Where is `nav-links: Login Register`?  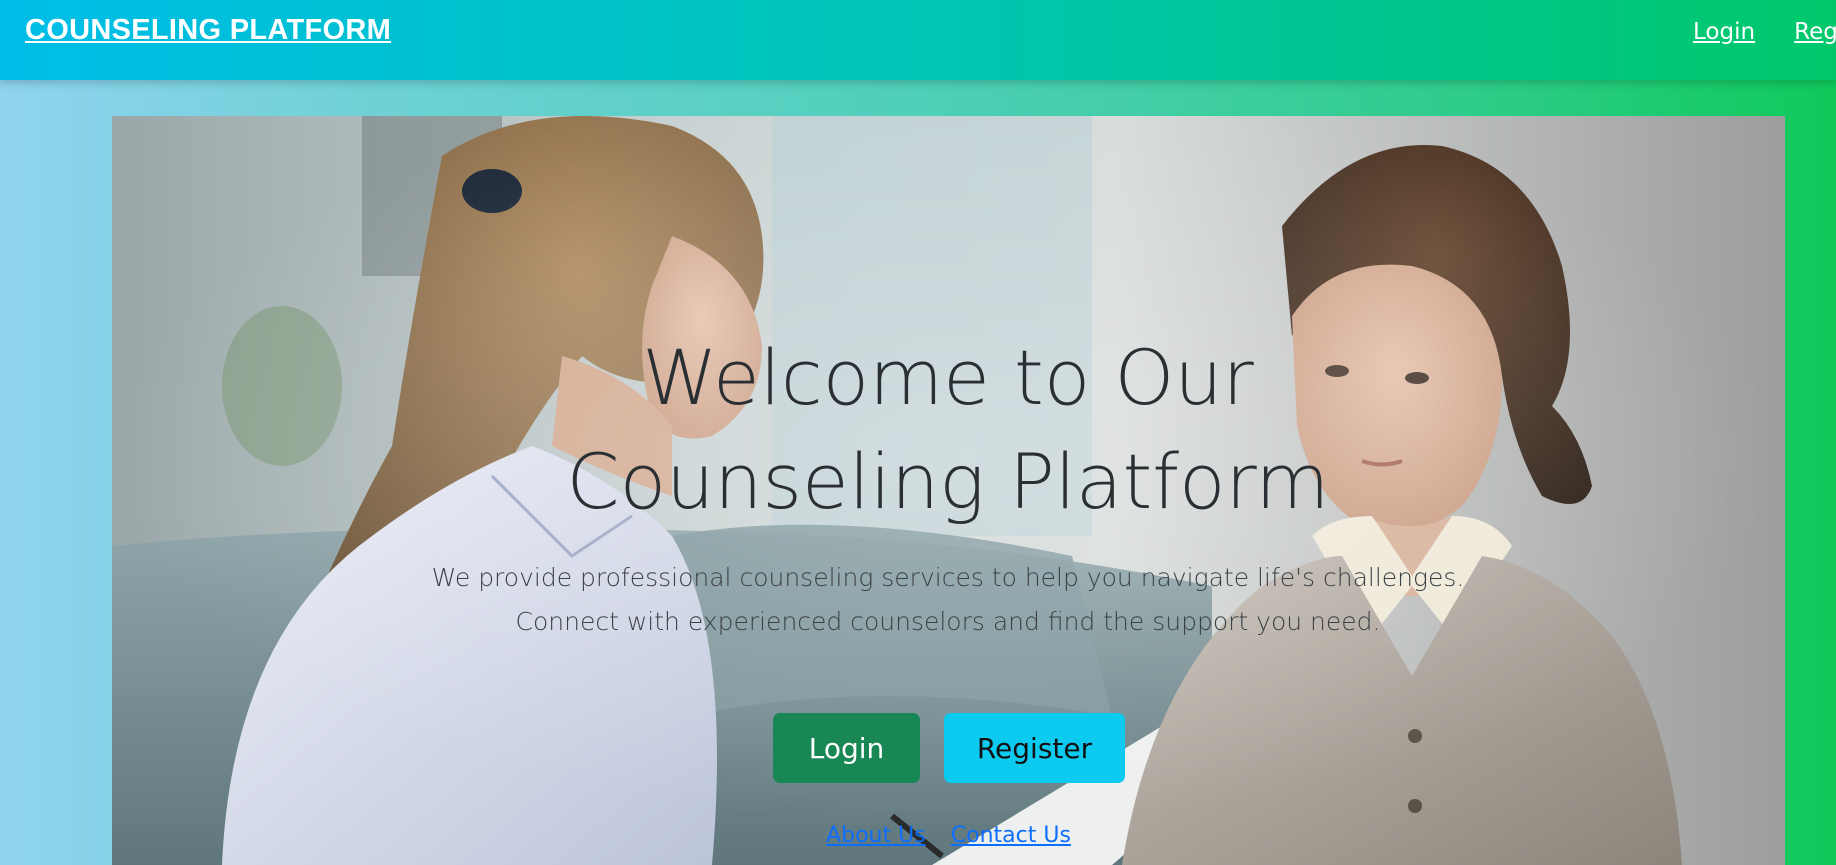 nav-links: Login Register is located at coordinates (1764, 32).